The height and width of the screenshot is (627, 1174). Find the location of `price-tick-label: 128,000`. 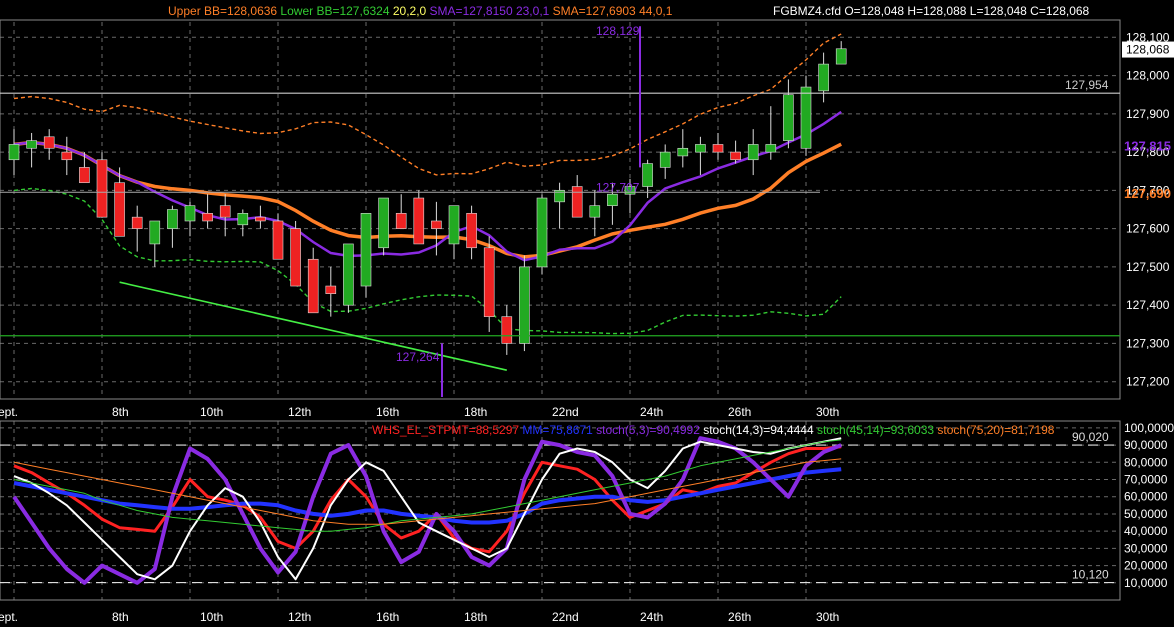

price-tick-label: 128,000 is located at coordinates (1148, 76).